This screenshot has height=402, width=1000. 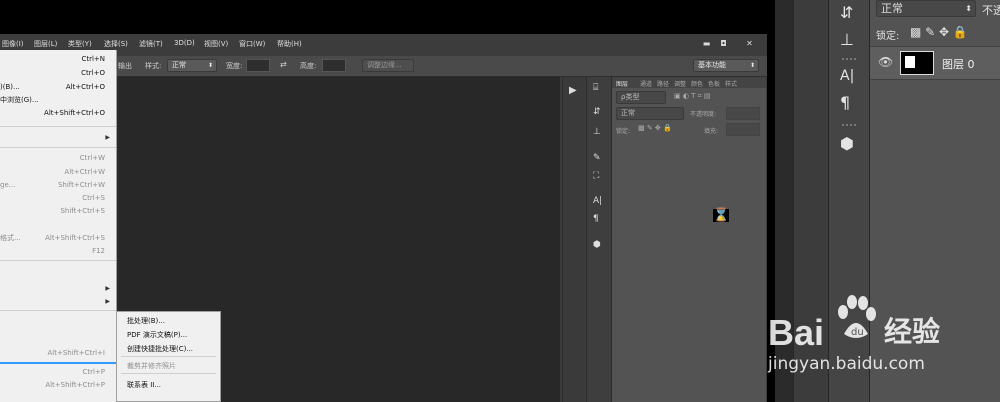 What do you see at coordinates (216, 44) in the screenshot?
I see `menu-view: 视图(V)` at bounding box center [216, 44].